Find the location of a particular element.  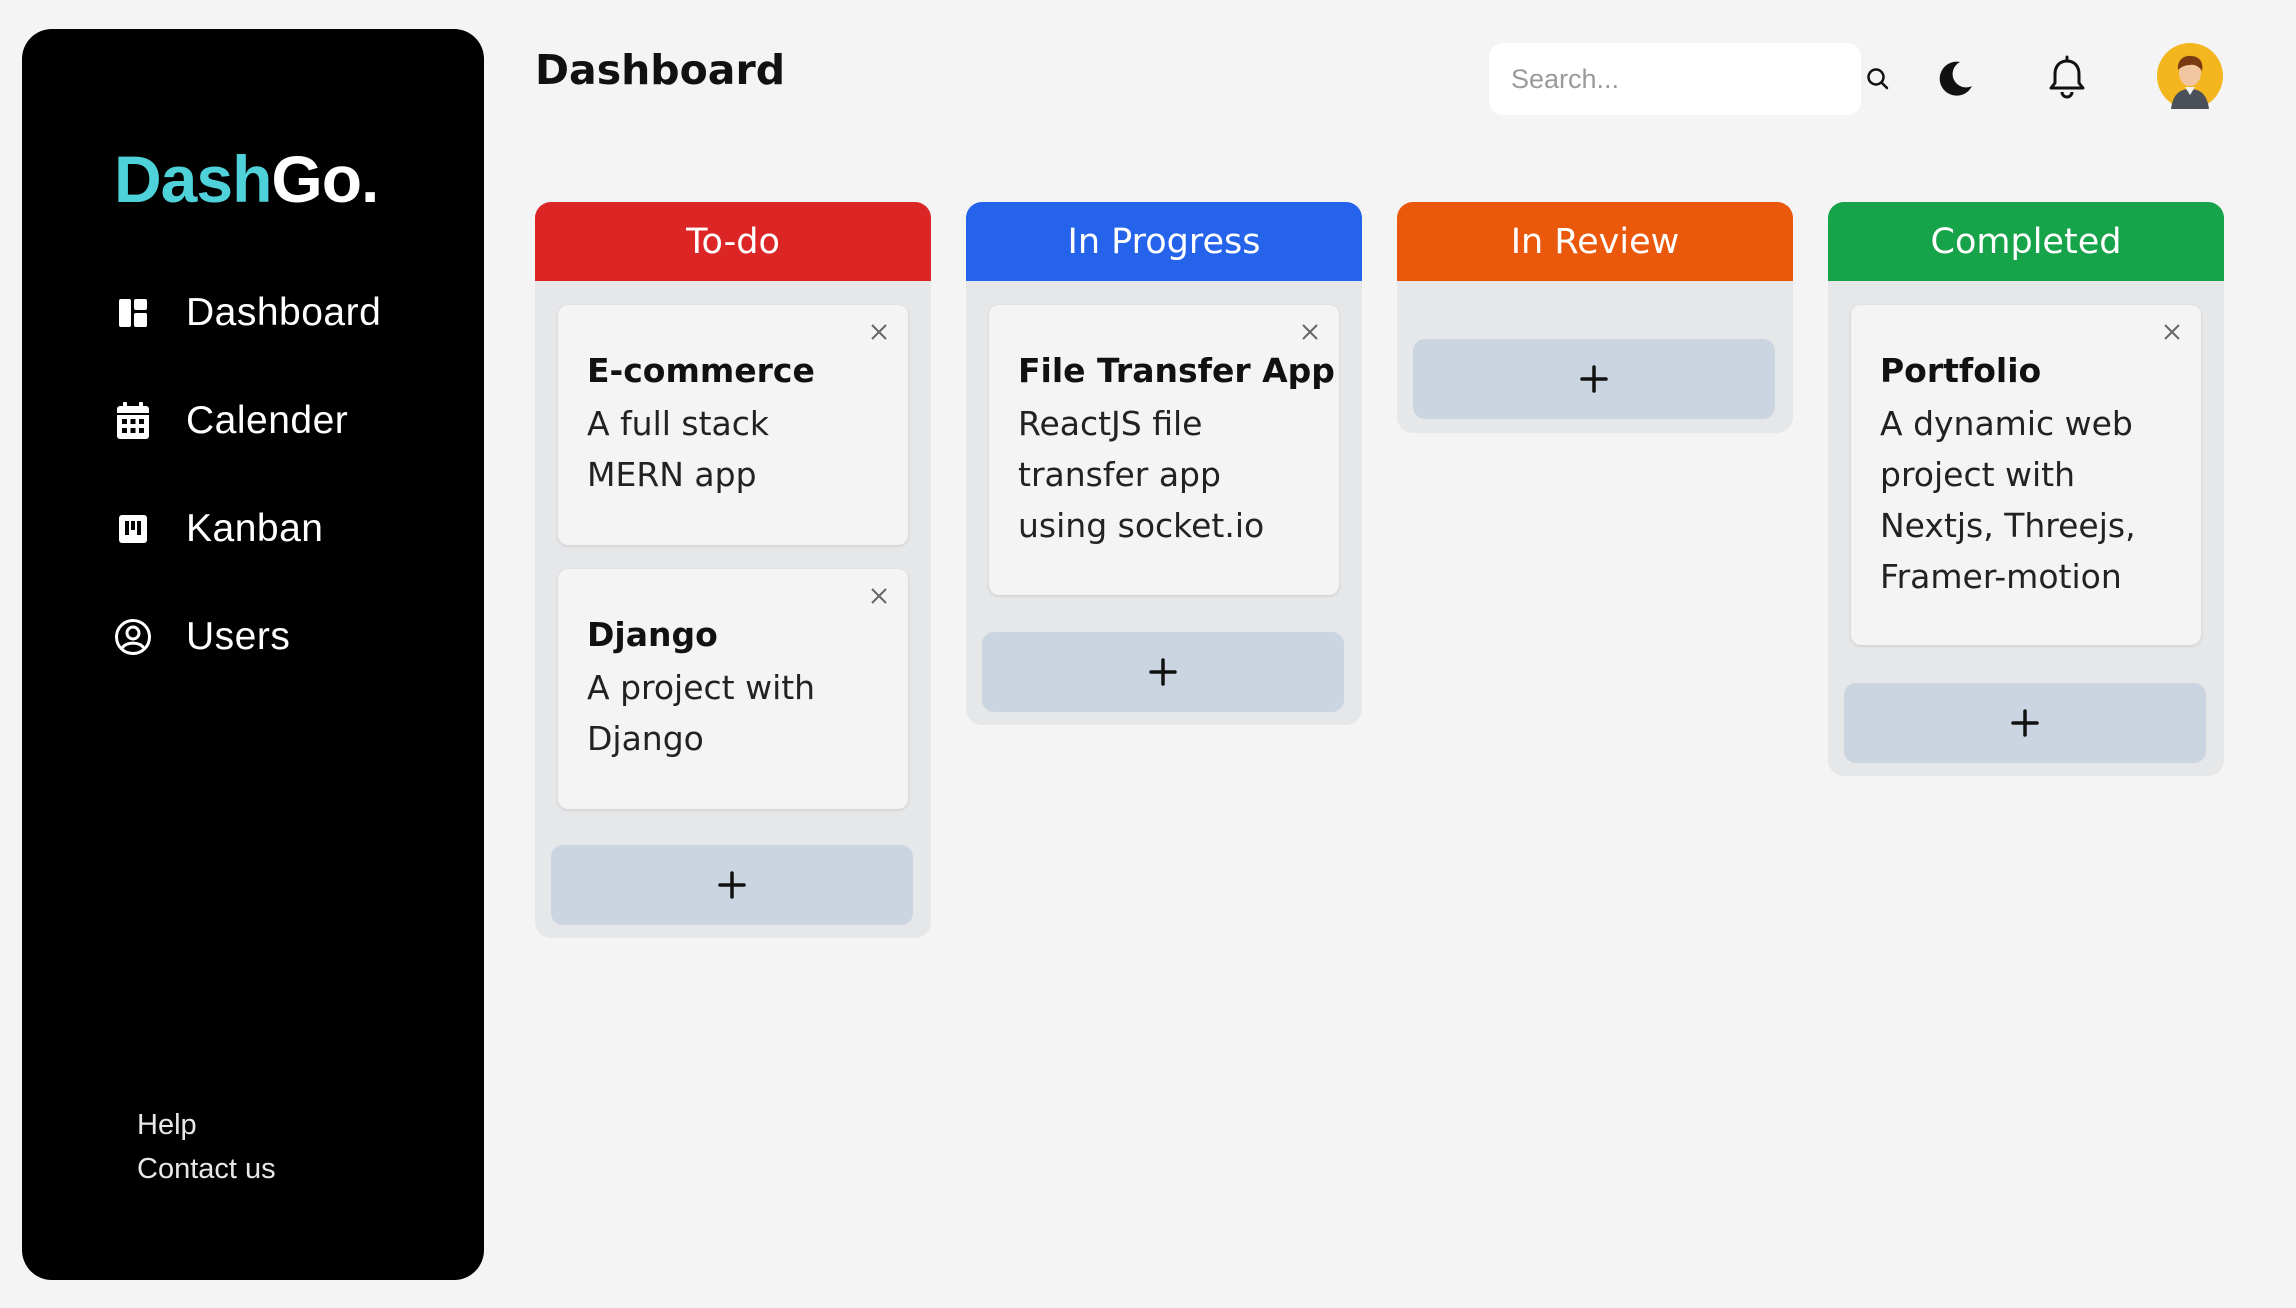

dashboard-icon is located at coordinates (133, 313).